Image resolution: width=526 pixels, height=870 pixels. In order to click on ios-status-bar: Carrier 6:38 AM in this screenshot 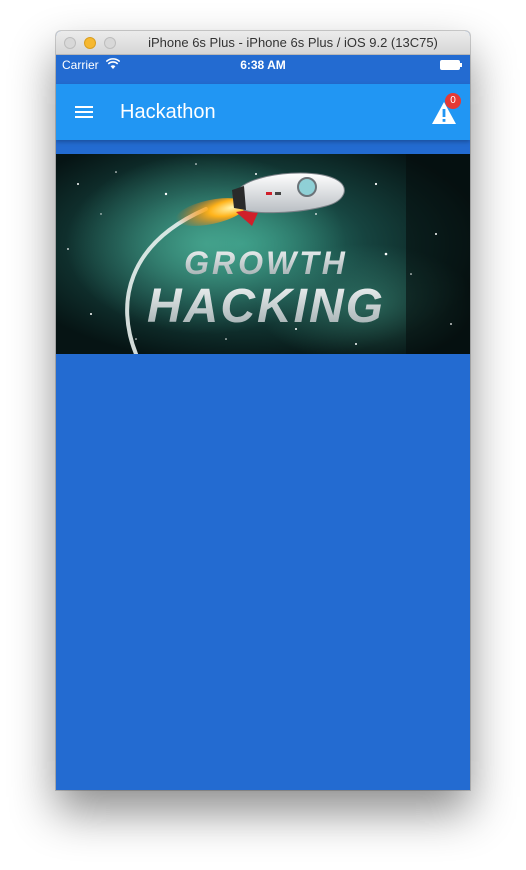, I will do `click(263, 65)`.